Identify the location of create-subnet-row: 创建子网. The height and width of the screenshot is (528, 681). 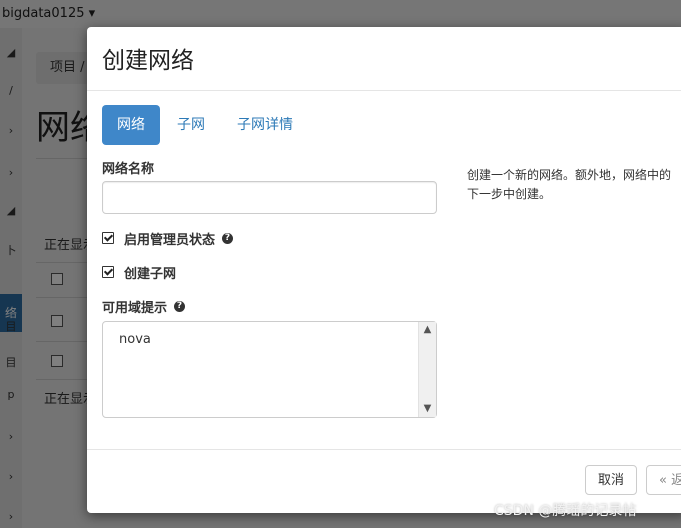
(139, 272).